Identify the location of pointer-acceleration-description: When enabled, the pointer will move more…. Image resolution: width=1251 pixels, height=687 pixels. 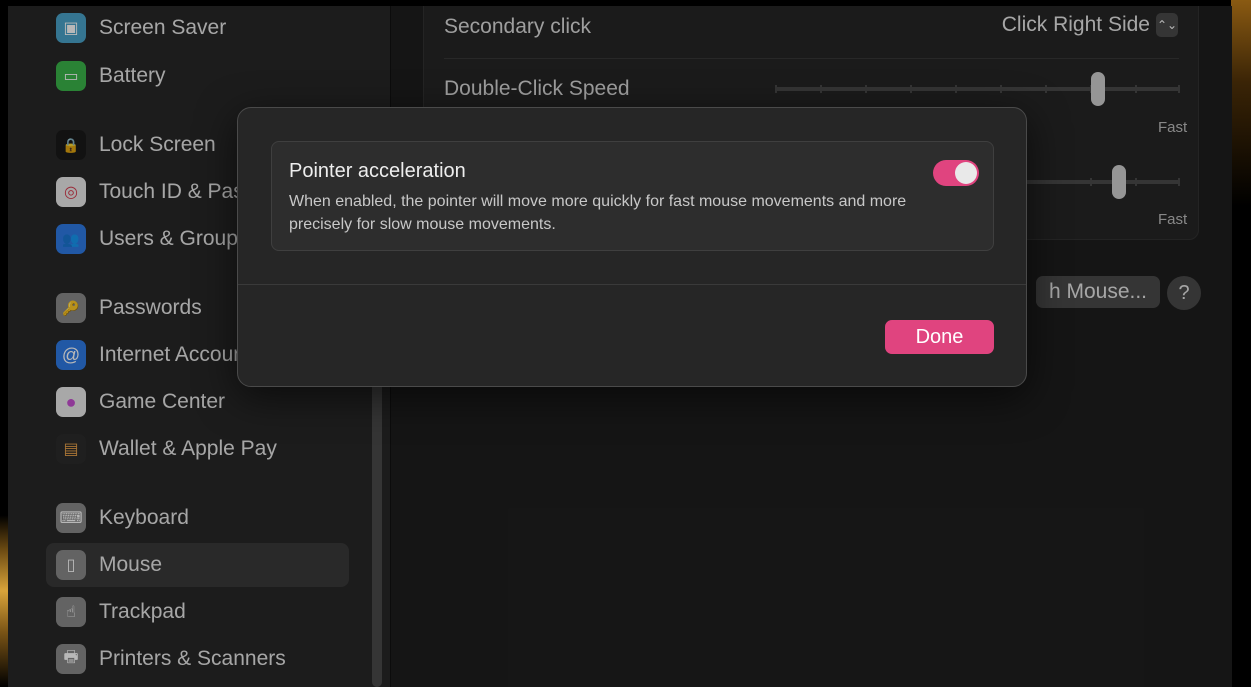
(598, 213).